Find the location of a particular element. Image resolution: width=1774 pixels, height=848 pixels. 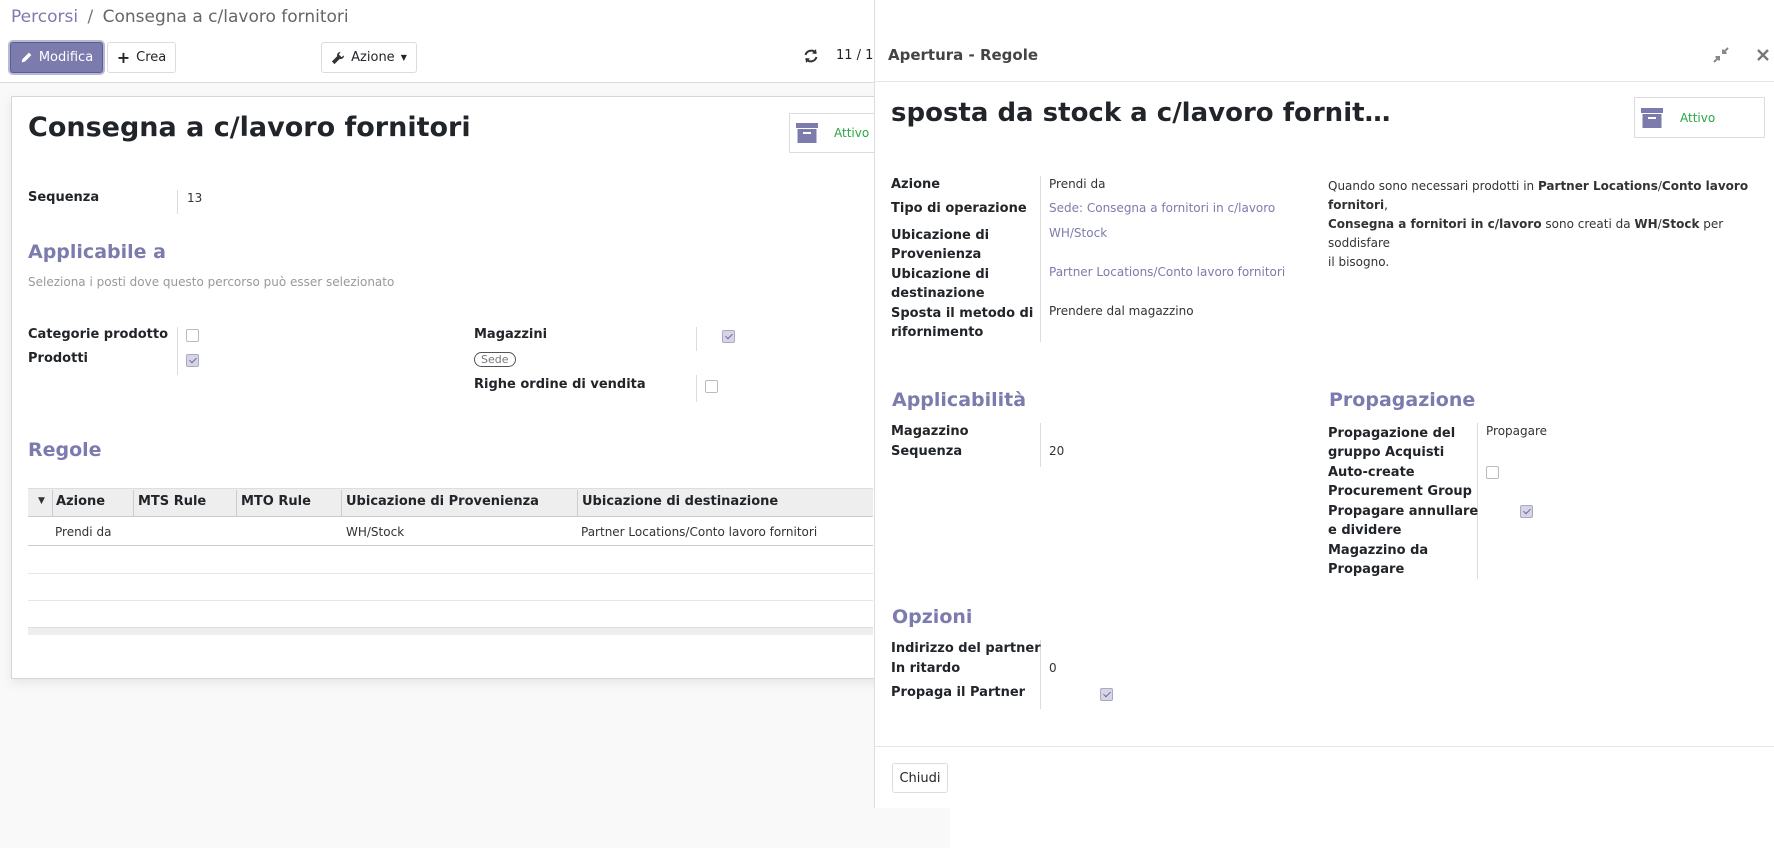

note-bold: Stock is located at coordinates (1680, 224).